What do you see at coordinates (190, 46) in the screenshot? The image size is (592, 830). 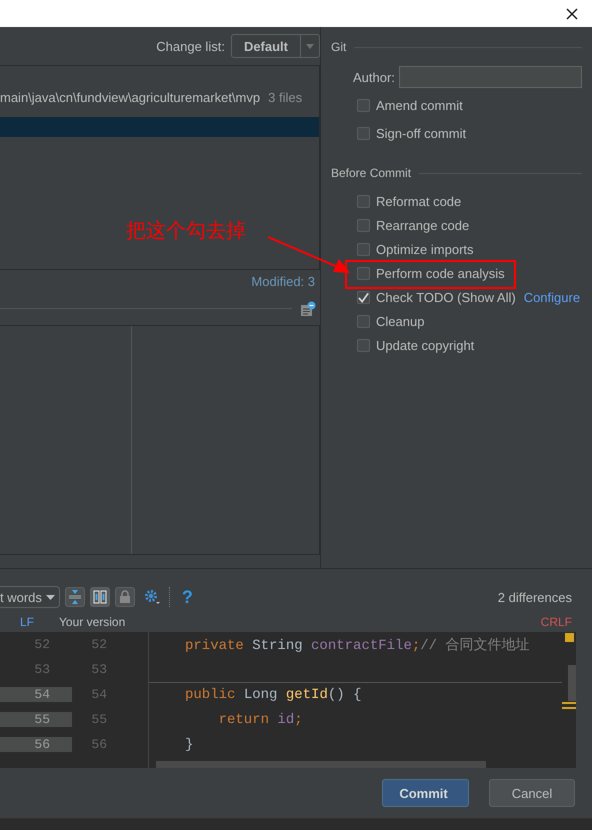 I see `change-list-label: Change list:` at bounding box center [190, 46].